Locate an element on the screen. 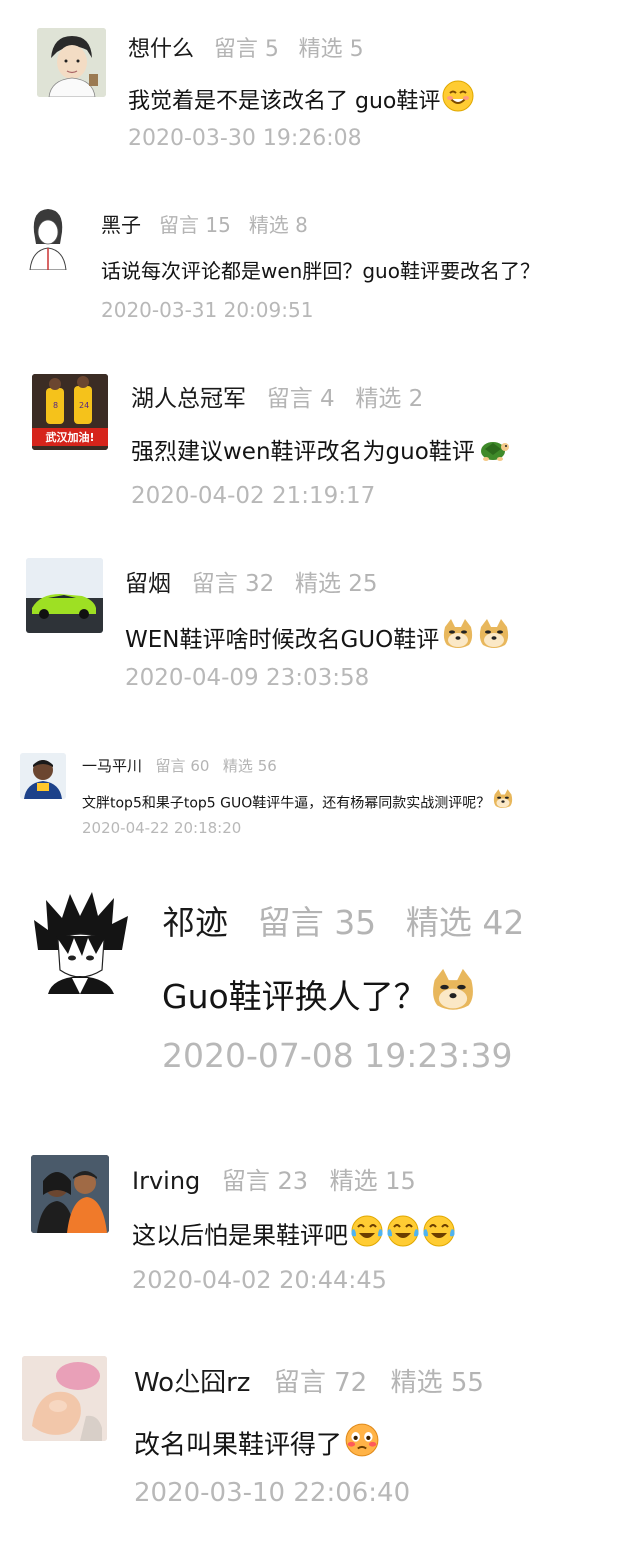 The width and height of the screenshot is (640, 1550). jingxuan-count: 15 is located at coordinates (400, 1181).